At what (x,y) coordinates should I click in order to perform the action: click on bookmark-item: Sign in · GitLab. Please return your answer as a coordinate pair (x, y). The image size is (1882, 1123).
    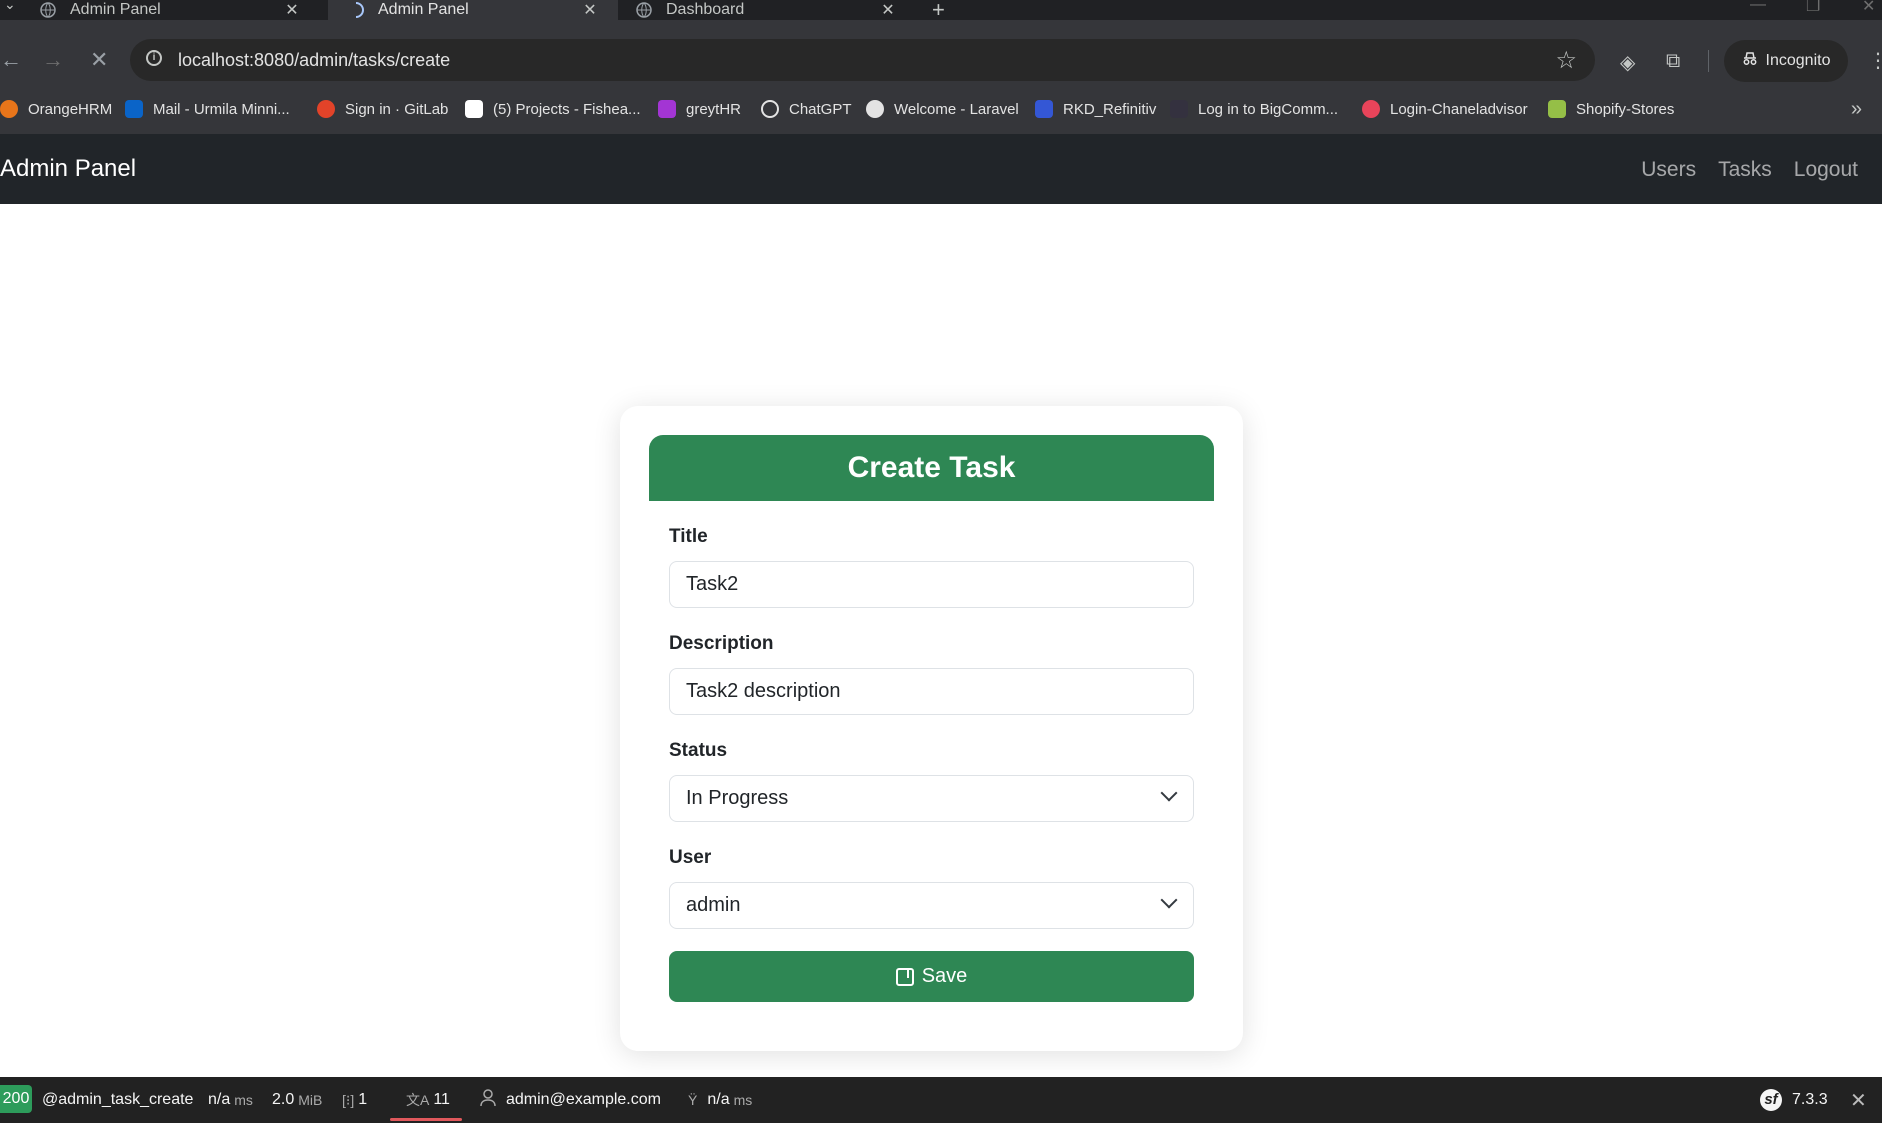
    Looking at the image, I should click on (382, 109).